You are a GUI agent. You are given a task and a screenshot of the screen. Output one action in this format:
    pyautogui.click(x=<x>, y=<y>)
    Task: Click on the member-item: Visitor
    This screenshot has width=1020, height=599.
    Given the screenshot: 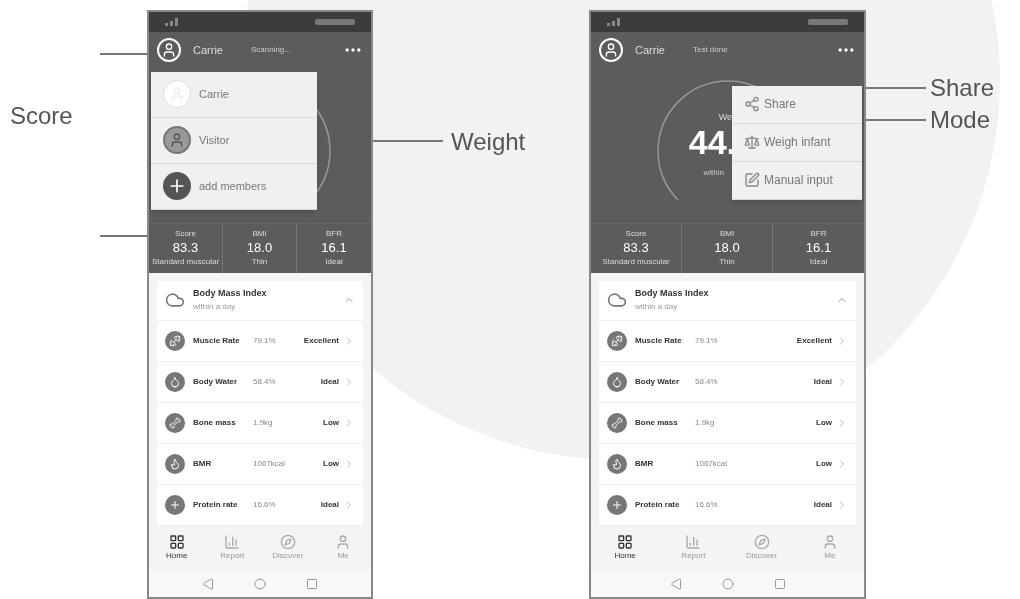 What is the action you would take?
    pyautogui.click(x=234, y=140)
    